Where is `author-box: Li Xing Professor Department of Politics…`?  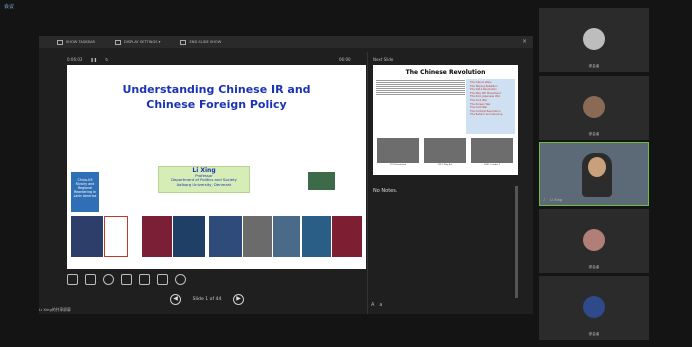 author-box: Li Xing Professor Department of Politics… is located at coordinates (204, 179).